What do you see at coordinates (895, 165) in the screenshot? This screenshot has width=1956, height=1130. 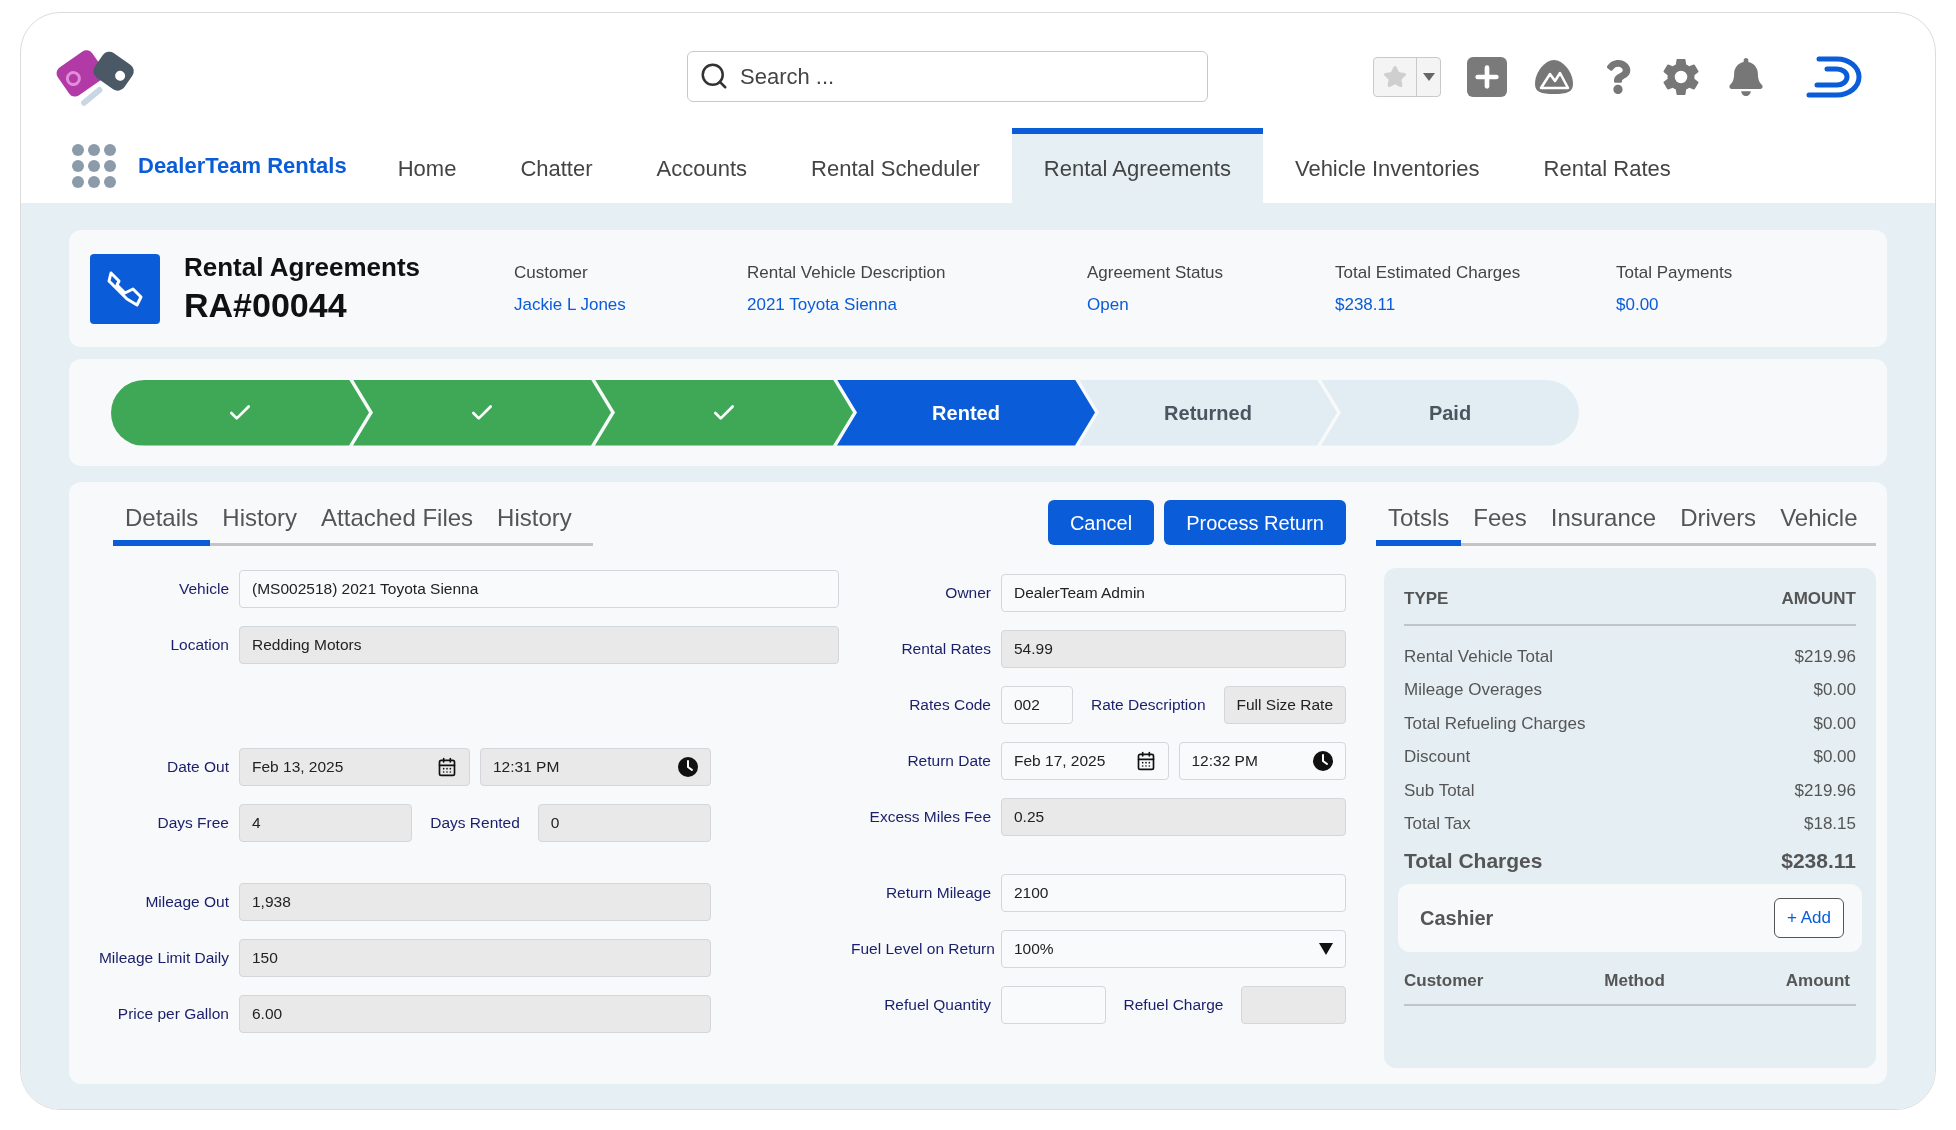 I see `nav-tab: Rental Scheduler` at bounding box center [895, 165].